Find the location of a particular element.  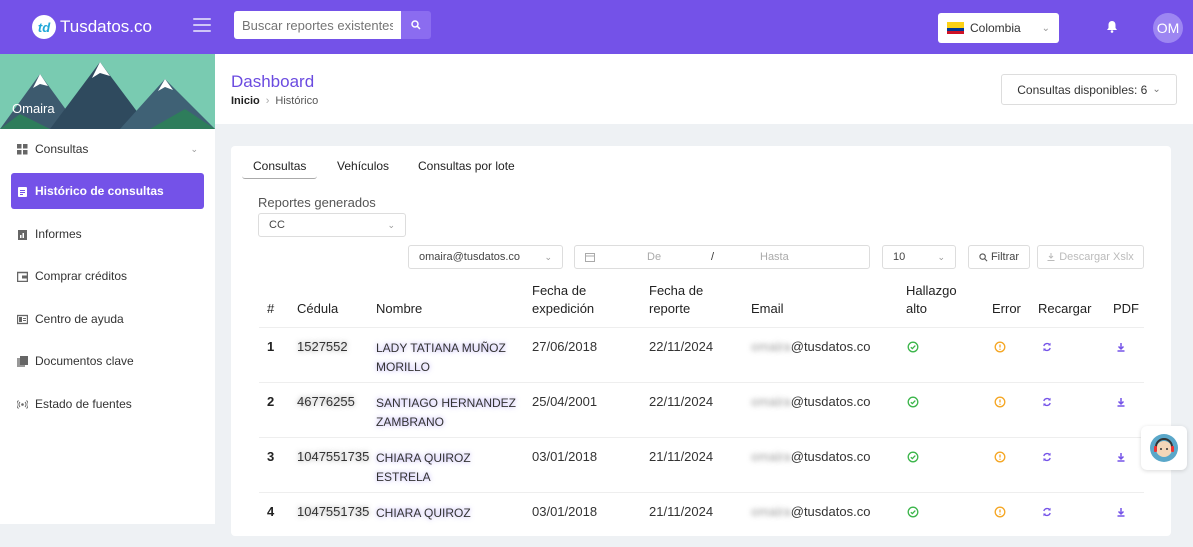

clipboard-icon is located at coordinates (22, 191).